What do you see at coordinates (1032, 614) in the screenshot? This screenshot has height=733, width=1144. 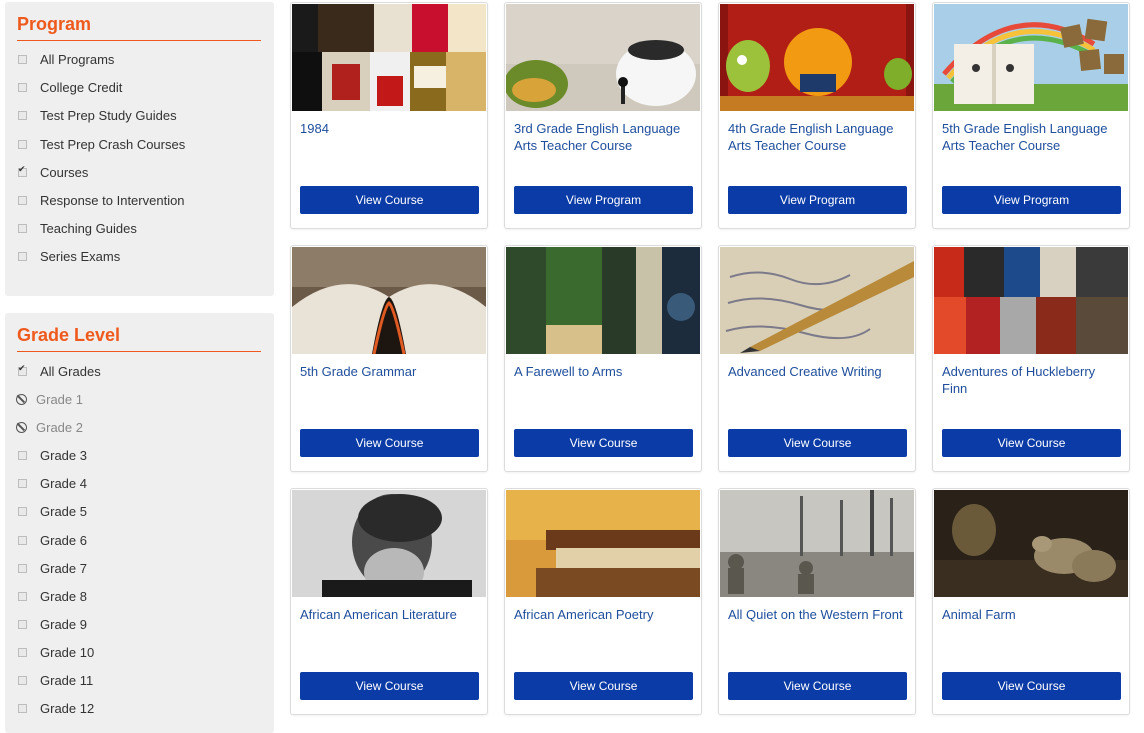 I see `course-title: Animal Farm` at bounding box center [1032, 614].